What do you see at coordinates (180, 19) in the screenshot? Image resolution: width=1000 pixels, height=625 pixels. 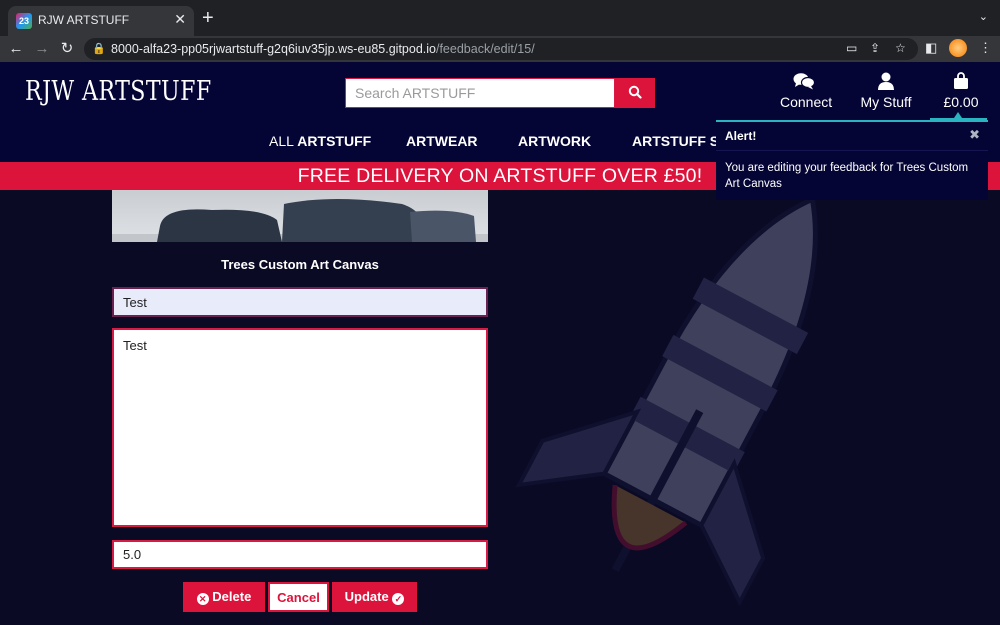 I see `close-tab-icon: ✕` at bounding box center [180, 19].